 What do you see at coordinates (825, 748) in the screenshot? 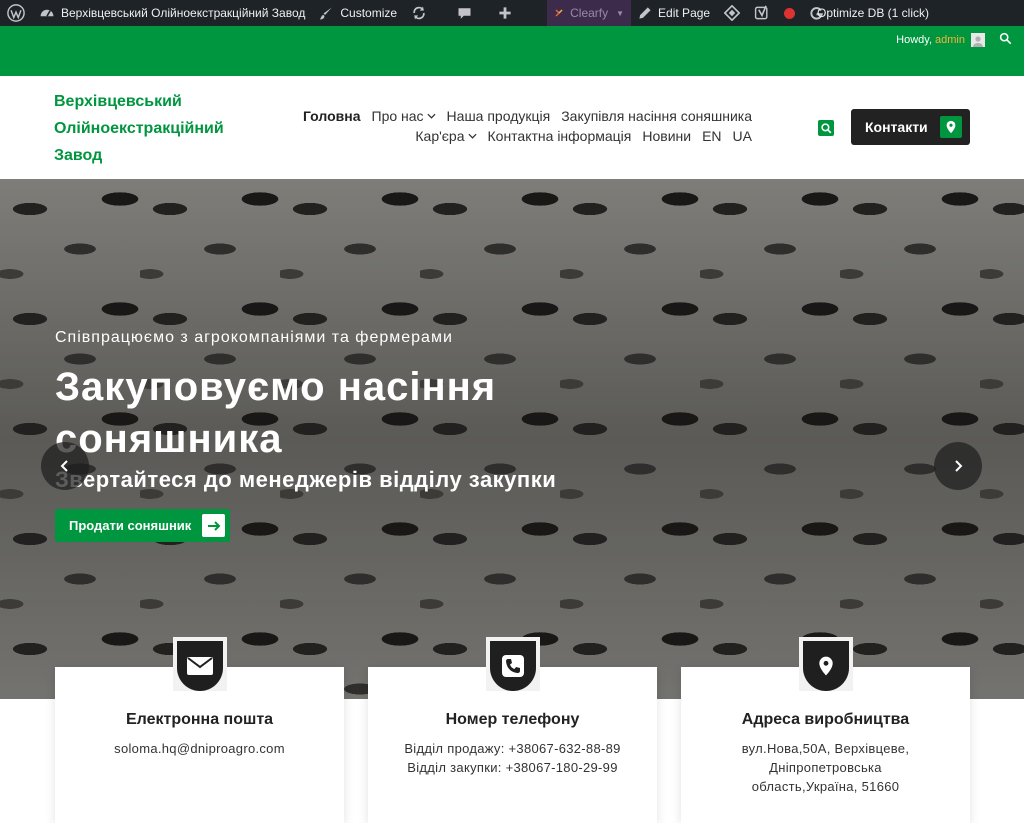
I see `address-line-1: вул.Нова,50А, Верхівцеве,` at bounding box center [825, 748].